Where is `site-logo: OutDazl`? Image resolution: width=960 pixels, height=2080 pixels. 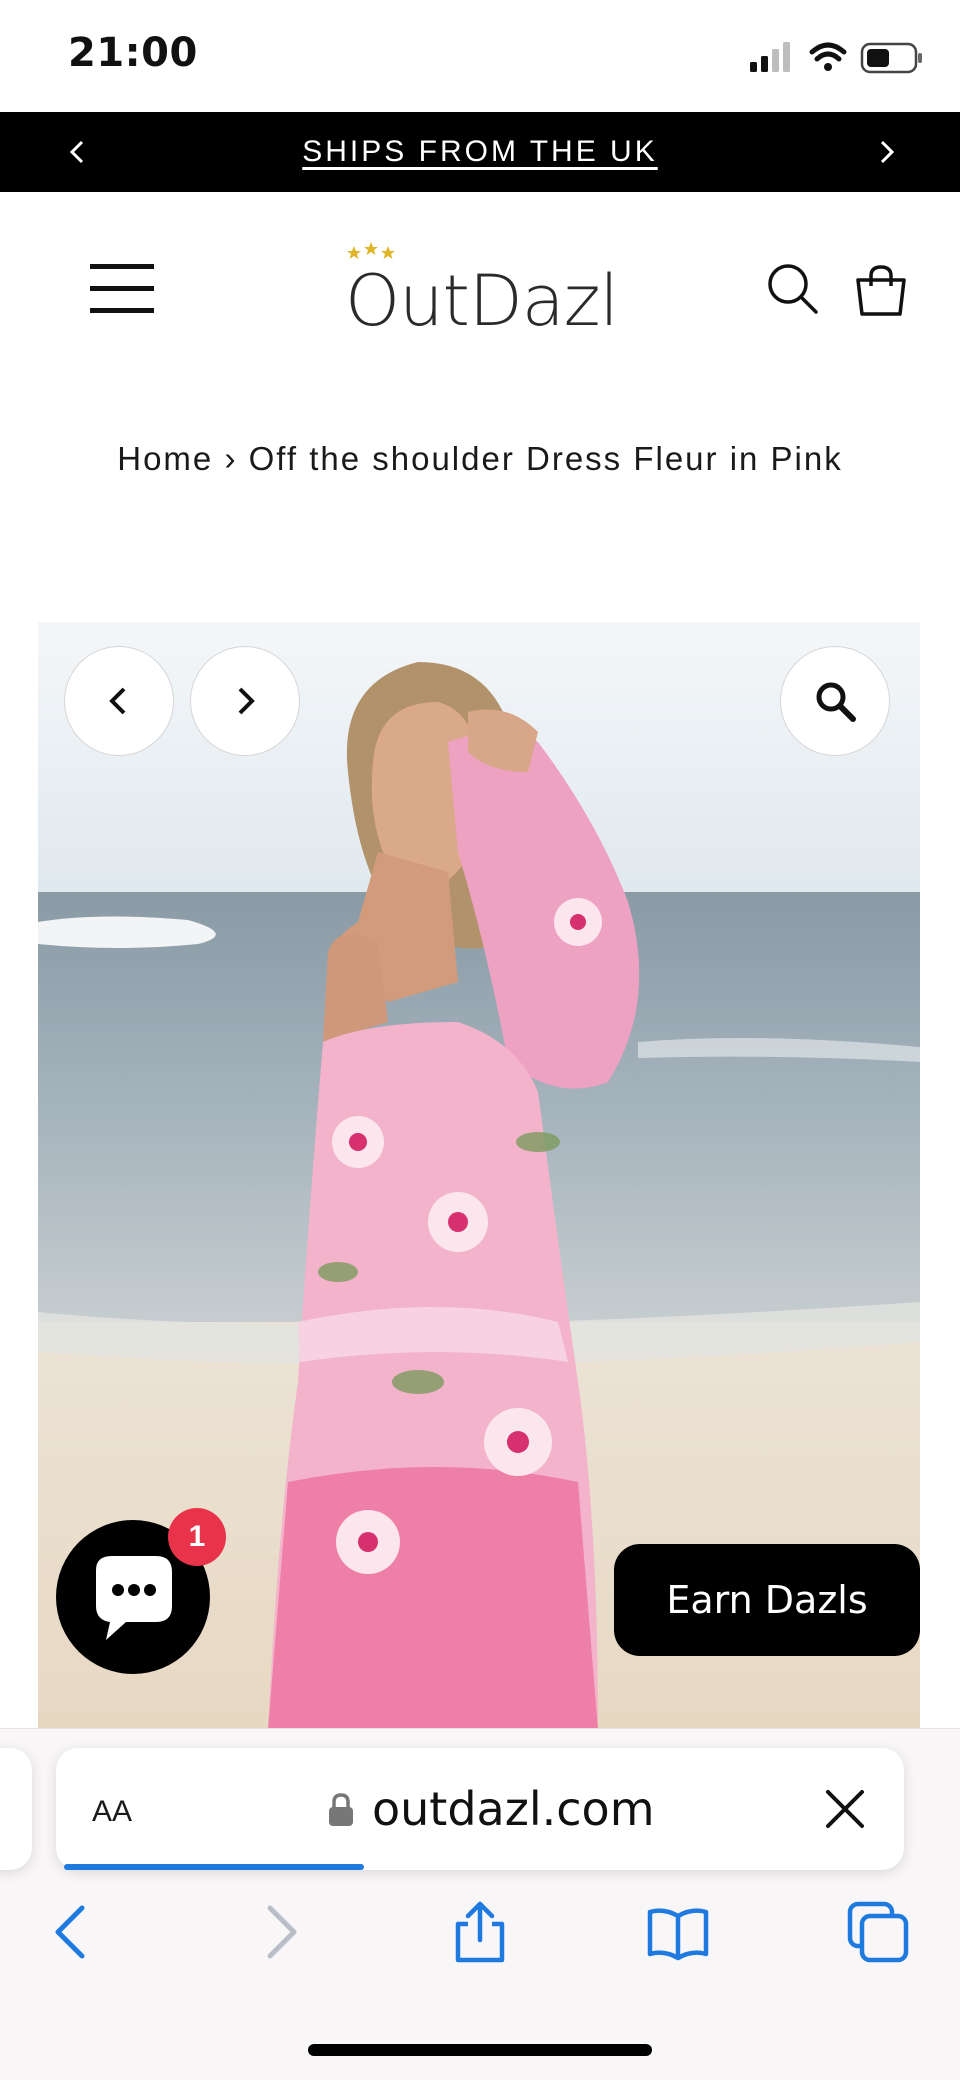 site-logo: OutDazl is located at coordinates (480, 291).